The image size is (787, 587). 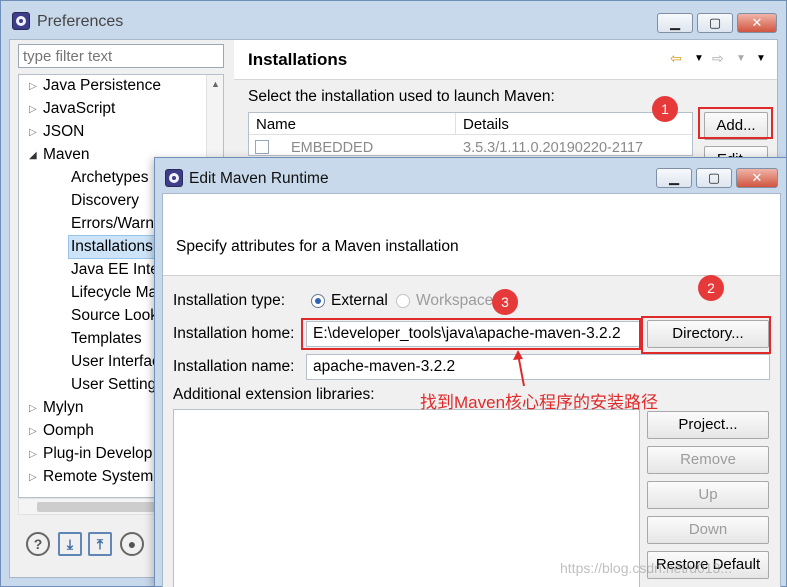 I want to click on record-icon: ●, so click(x=132, y=544).